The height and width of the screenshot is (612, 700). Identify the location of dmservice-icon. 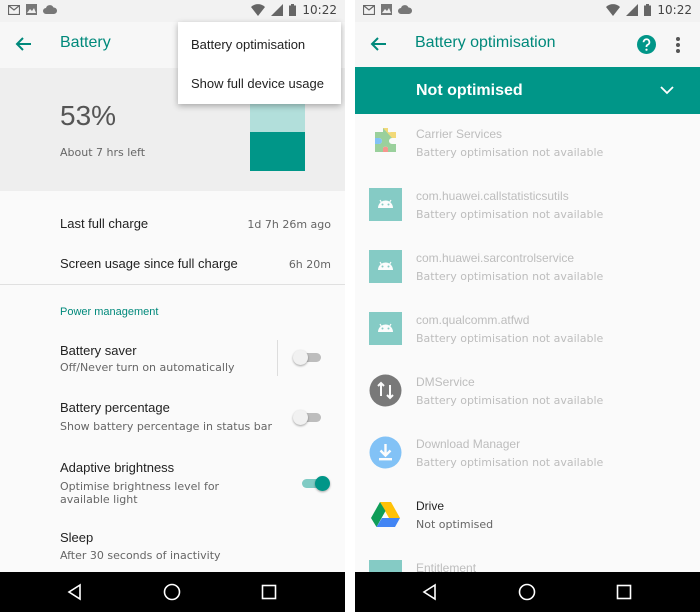
(385, 390).